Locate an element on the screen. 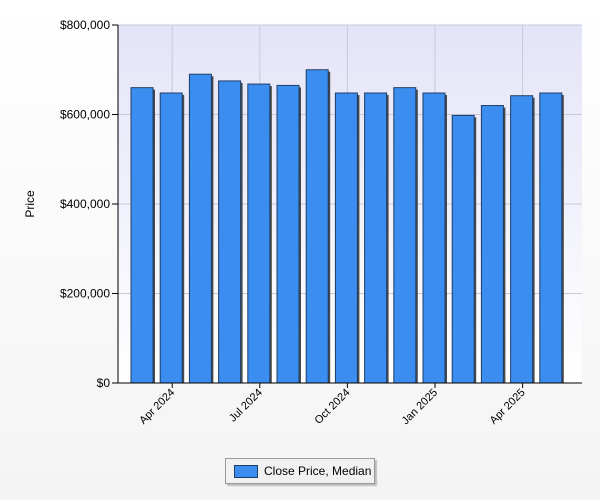  chart-legend: Close Price, Median is located at coordinates (300, 471).